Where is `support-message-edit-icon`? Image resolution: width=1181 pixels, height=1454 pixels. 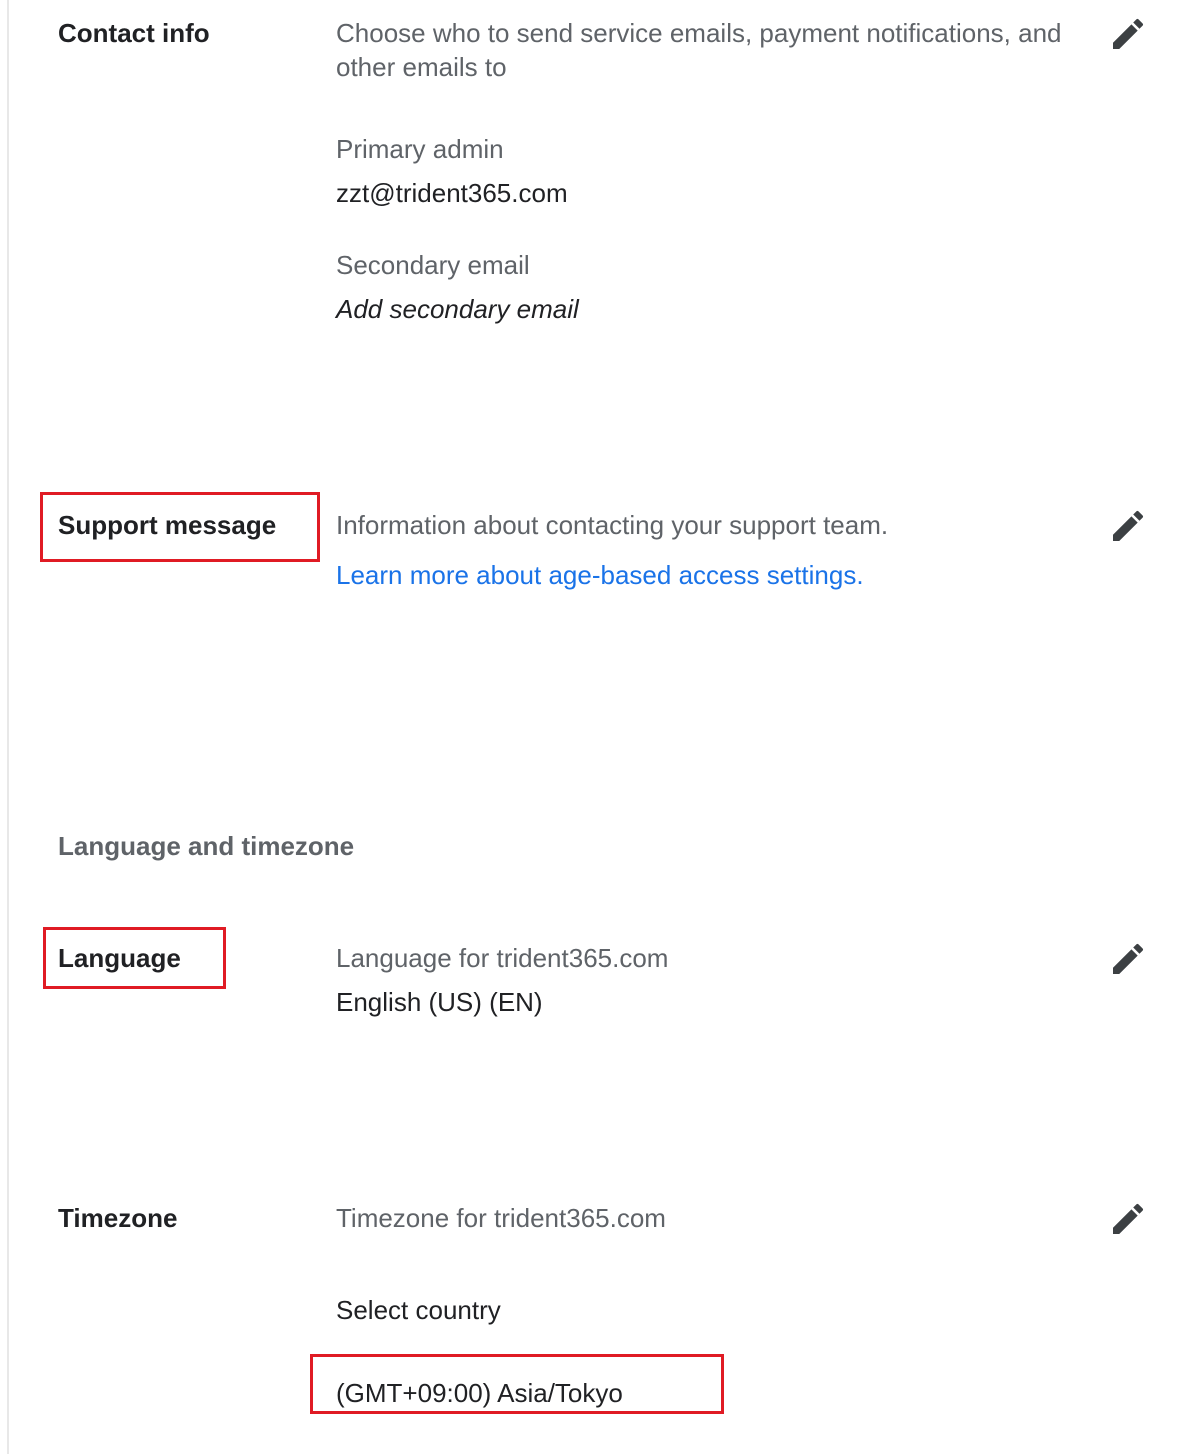 support-message-edit-icon is located at coordinates (1128, 526).